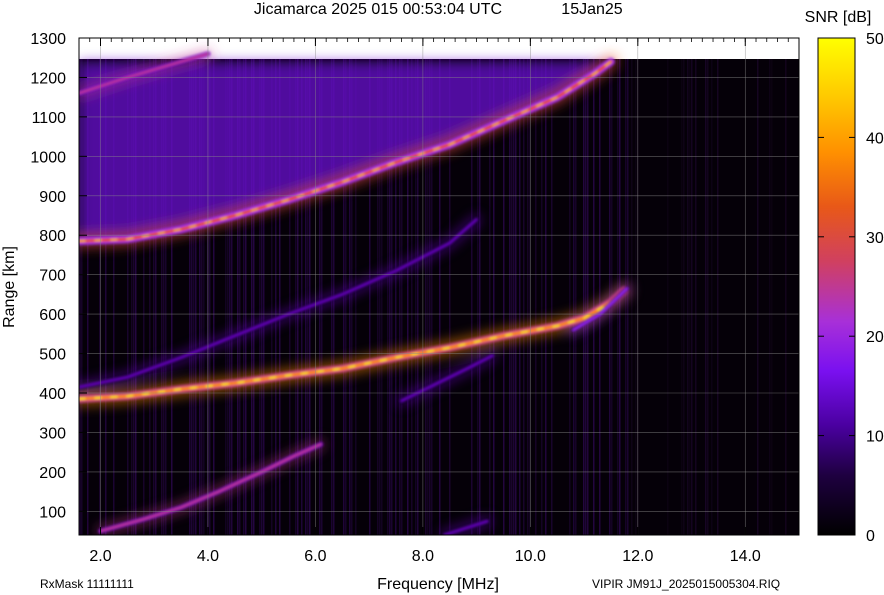 The width and height of the screenshot is (884, 595). What do you see at coordinates (875, 337) in the screenshot?
I see `colorbar-tick-label: 20` at bounding box center [875, 337].